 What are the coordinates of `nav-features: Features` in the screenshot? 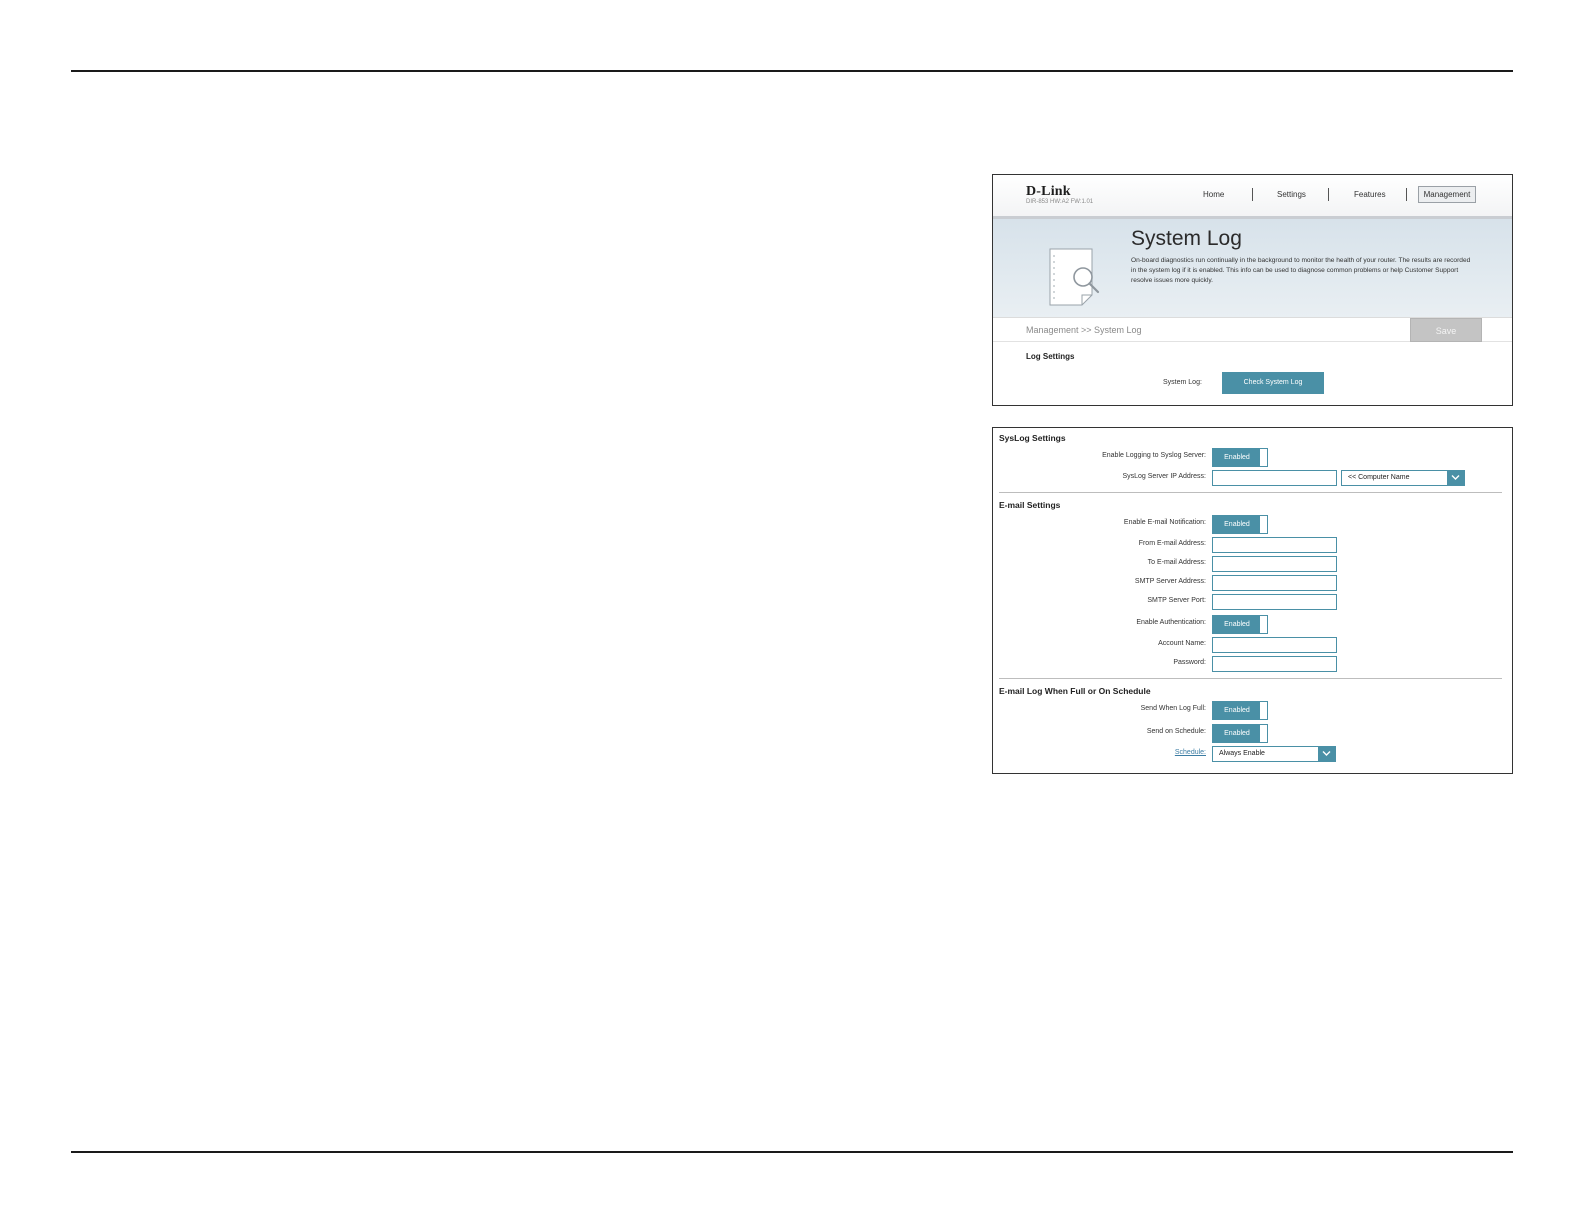 It's located at (1370, 194).